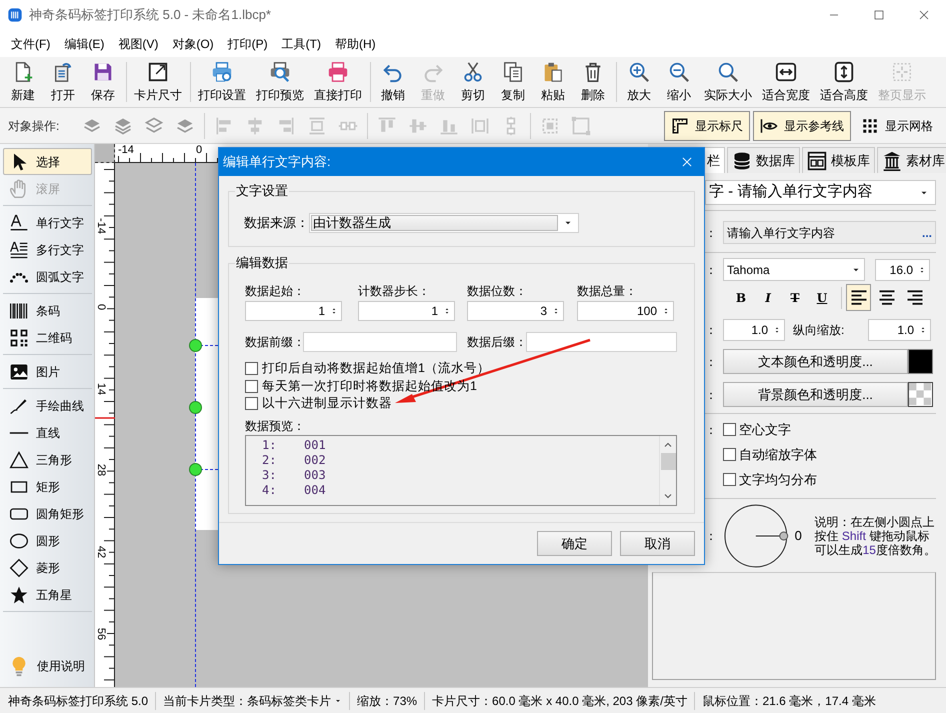 The width and height of the screenshot is (946, 713). Describe the element at coordinates (103, 82) in the screenshot. I see `toolbar-button: 保存` at that location.